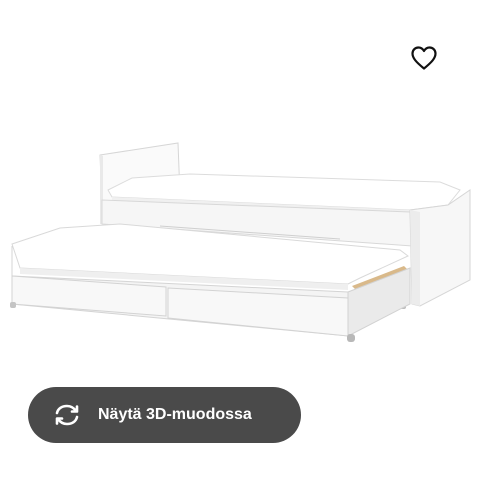  I want to click on view-3d-button: Näytä 3D-muodossa, so click(164, 415).